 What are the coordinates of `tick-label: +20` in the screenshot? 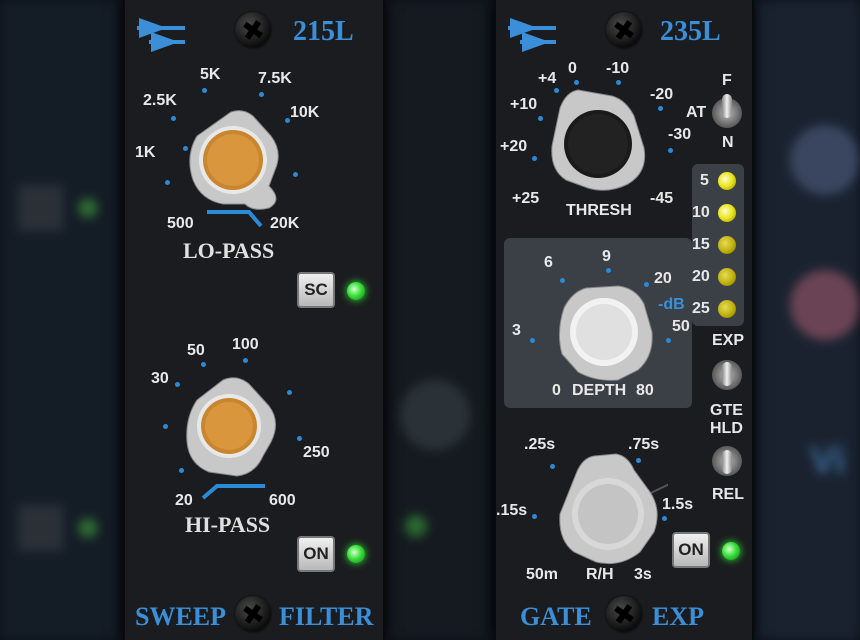 It's located at (514, 146).